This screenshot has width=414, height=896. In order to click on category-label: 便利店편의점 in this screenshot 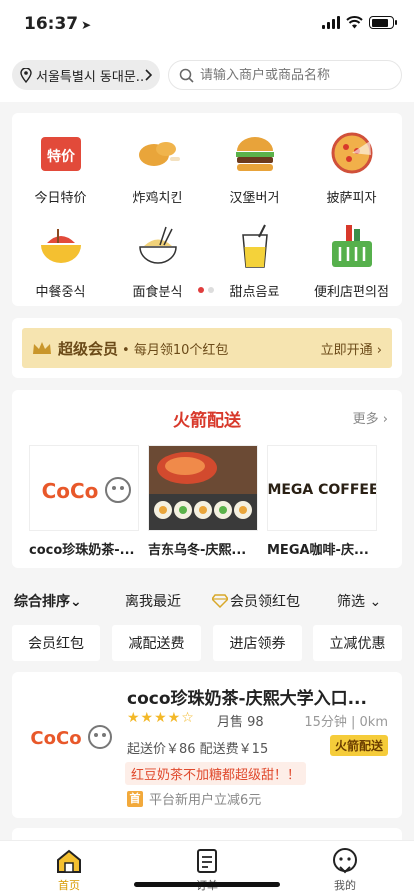, I will do `click(351, 292)`.